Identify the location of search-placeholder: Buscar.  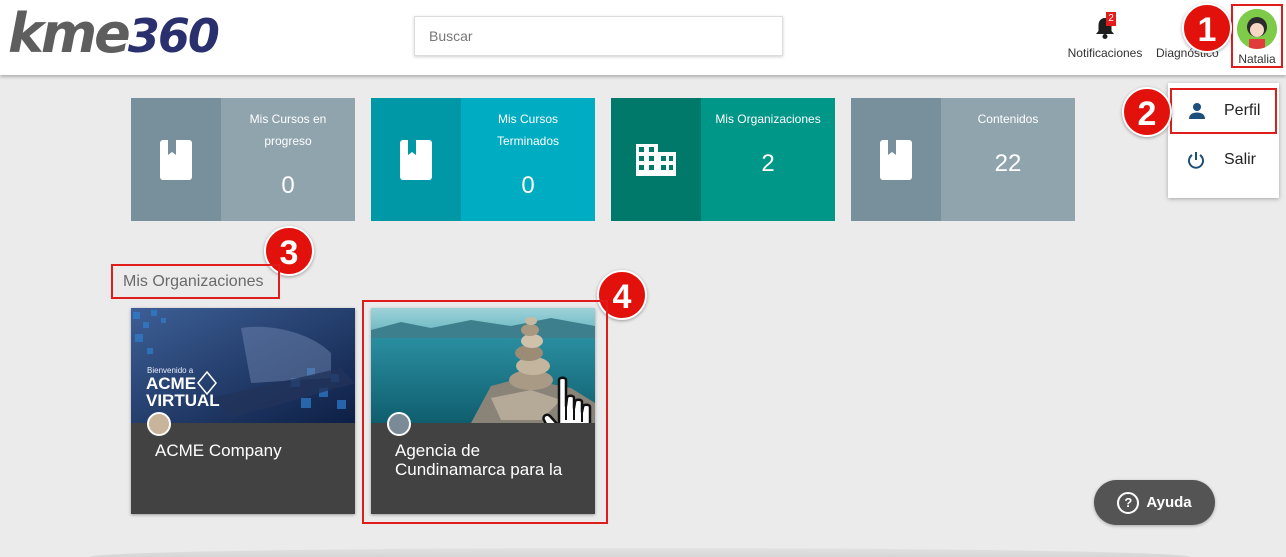
(451, 36).